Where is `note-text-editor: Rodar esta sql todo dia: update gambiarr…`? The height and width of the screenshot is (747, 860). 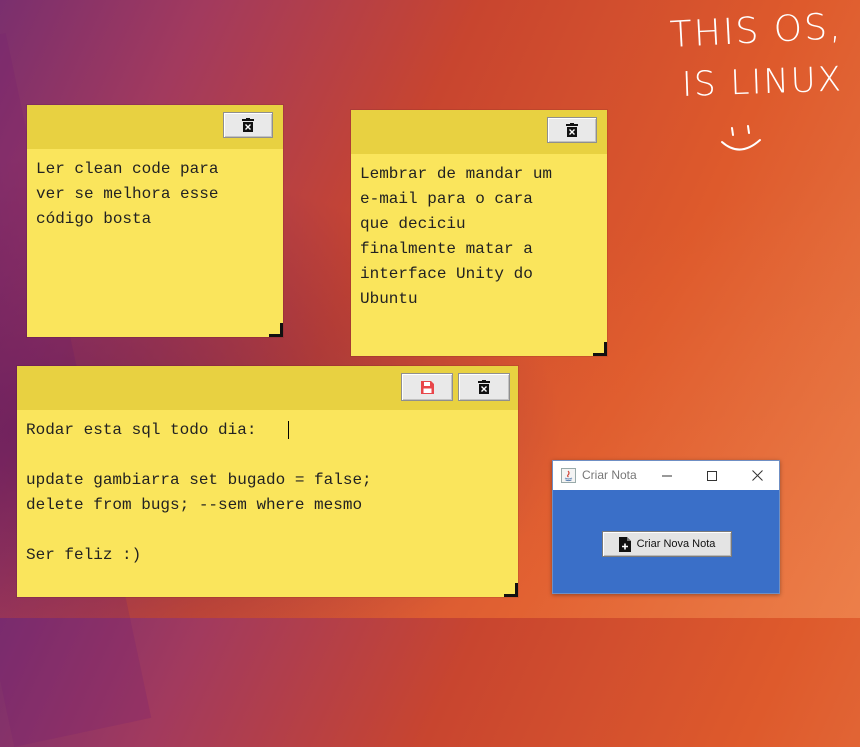
note-text-editor: Rodar esta sql todo dia: update gambiarr… is located at coordinates (268, 493).